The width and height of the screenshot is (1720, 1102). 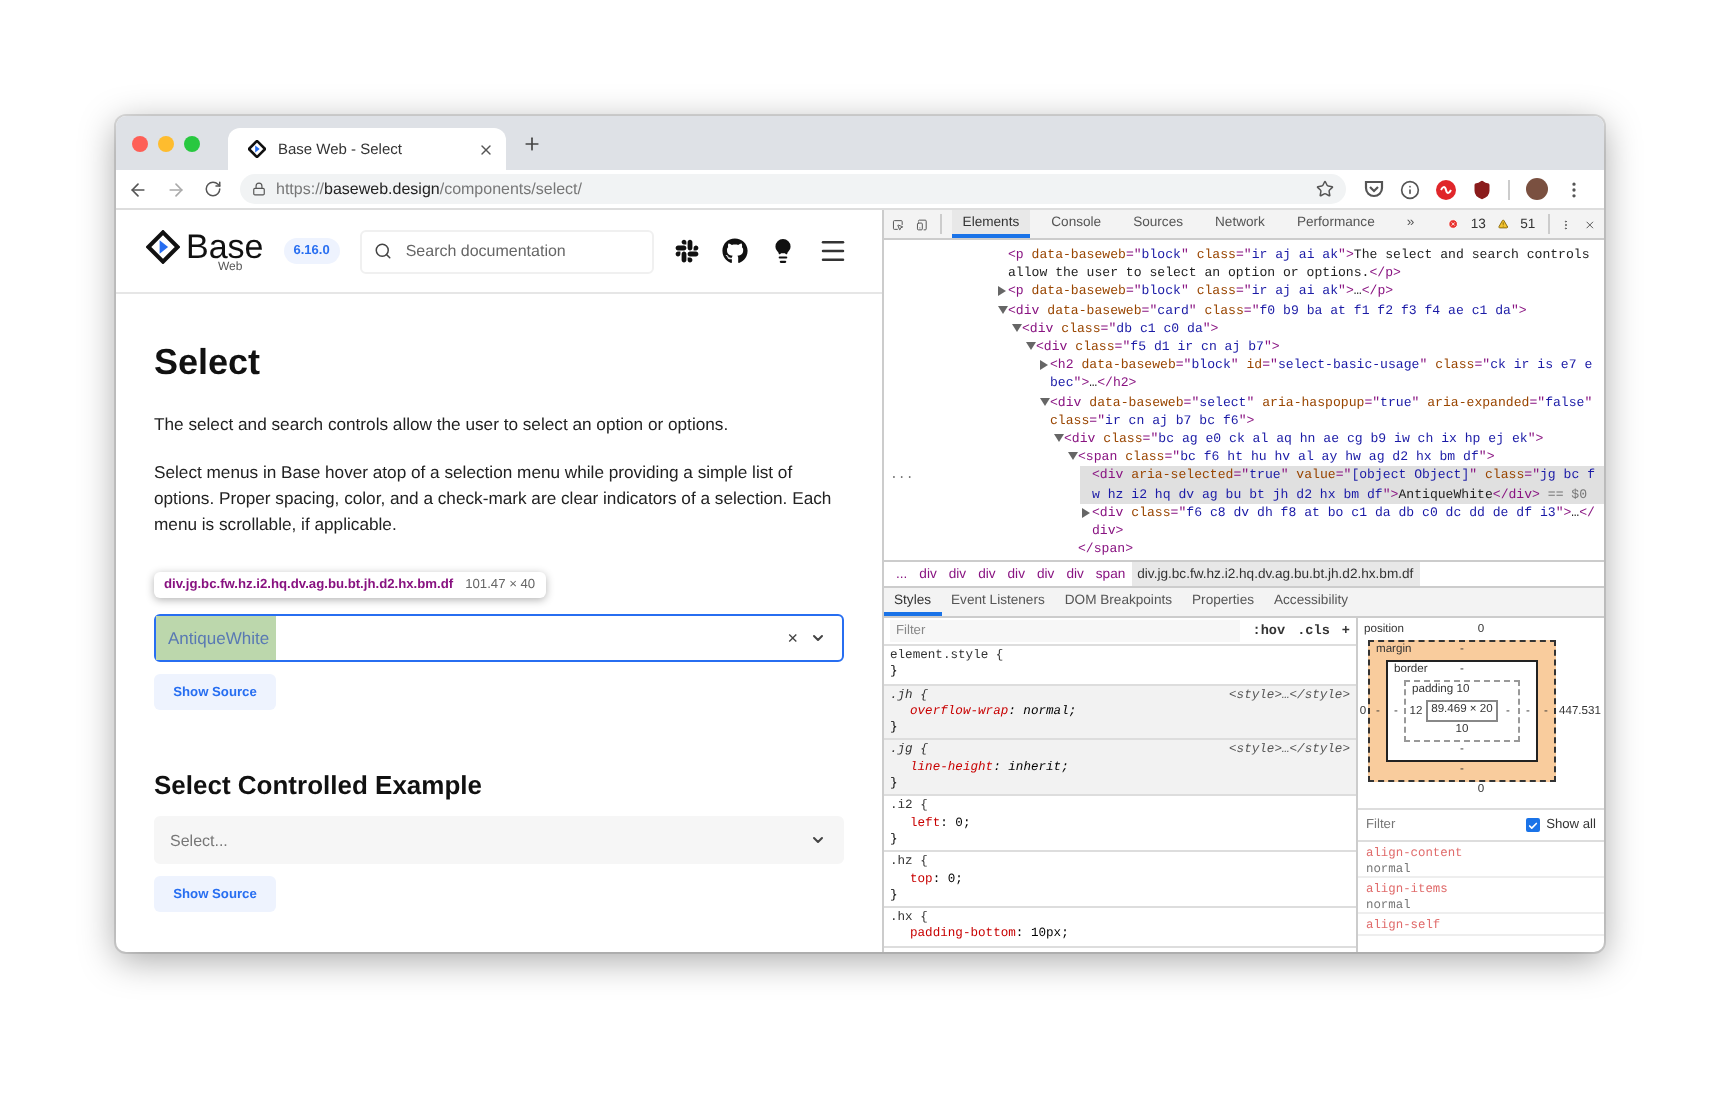 What do you see at coordinates (259, 189) in the screenshot?
I see `lock-icon` at bounding box center [259, 189].